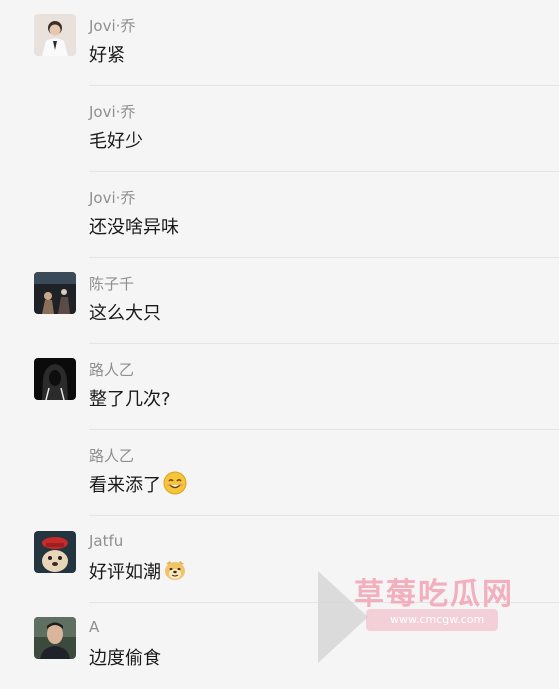 The image size is (559, 689). I want to click on comment-text: 好评如潮, so click(138, 572).